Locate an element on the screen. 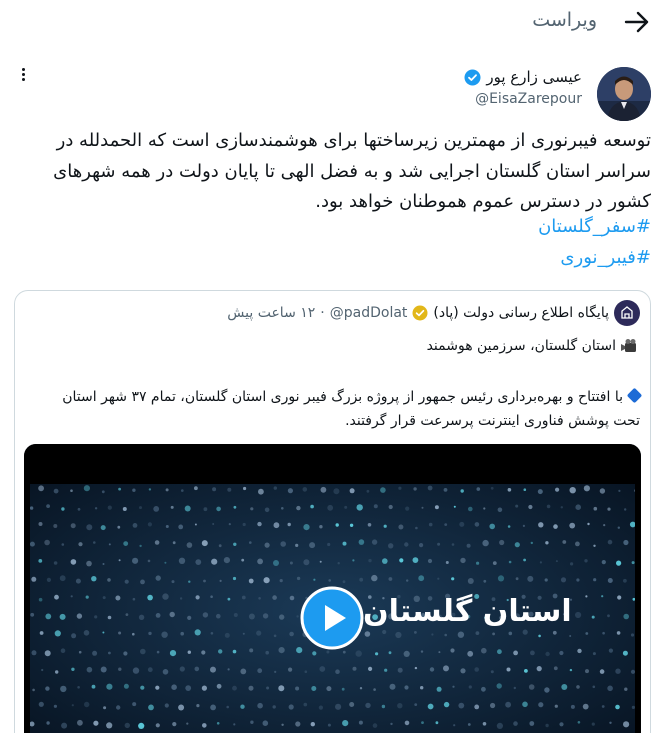 Image resolution: width=665 pixels, height=733 pixels. author-name-row: عیسی زارع پور is located at coordinates (523, 77).